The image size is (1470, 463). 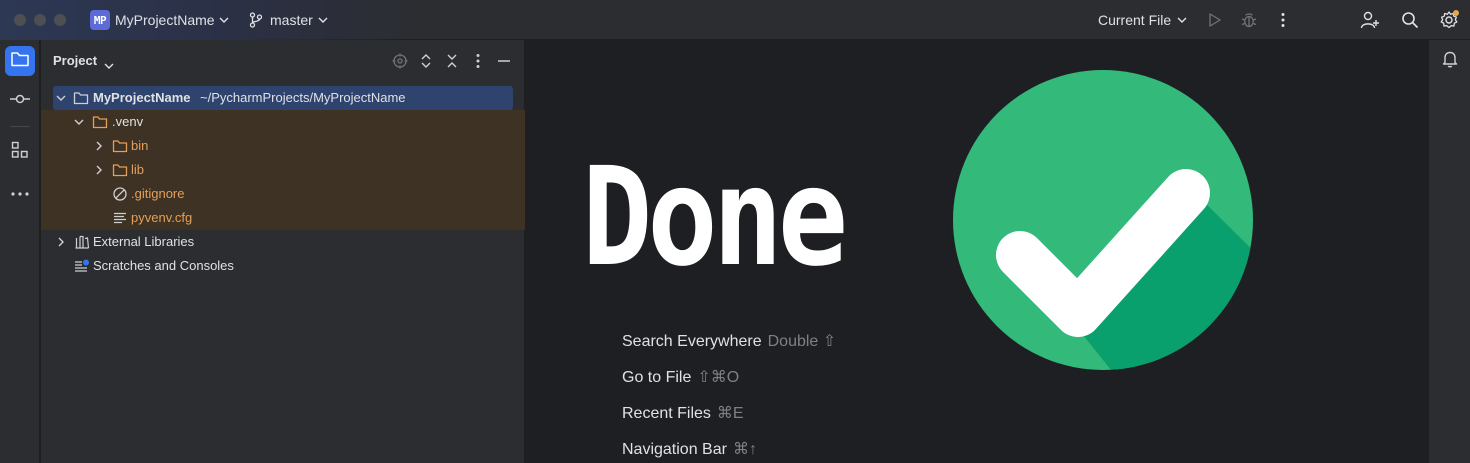 What do you see at coordinates (283, 266) in the screenshot?
I see `tree-row-scratches: Scratches and Consoles` at bounding box center [283, 266].